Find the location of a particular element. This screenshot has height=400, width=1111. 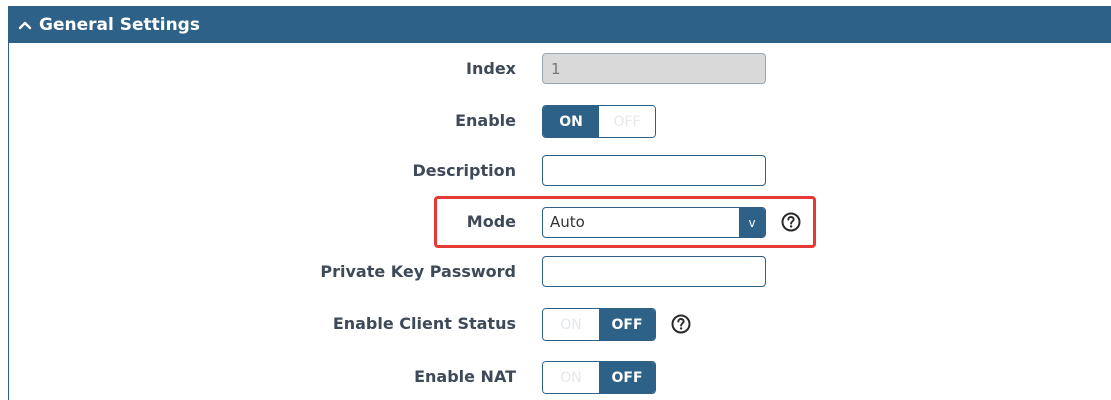

row-description: Description is located at coordinates (551, 171).